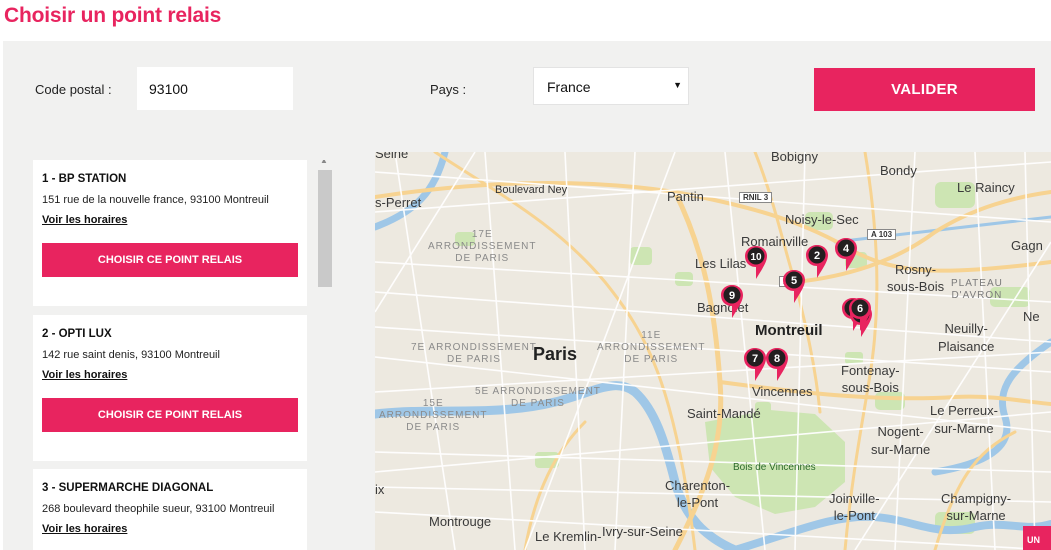  What do you see at coordinates (977, 289) in the screenshot?
I see `map-label-plateau-avron: PLATEAU D'AVRON` at bounding box center [977, 289].